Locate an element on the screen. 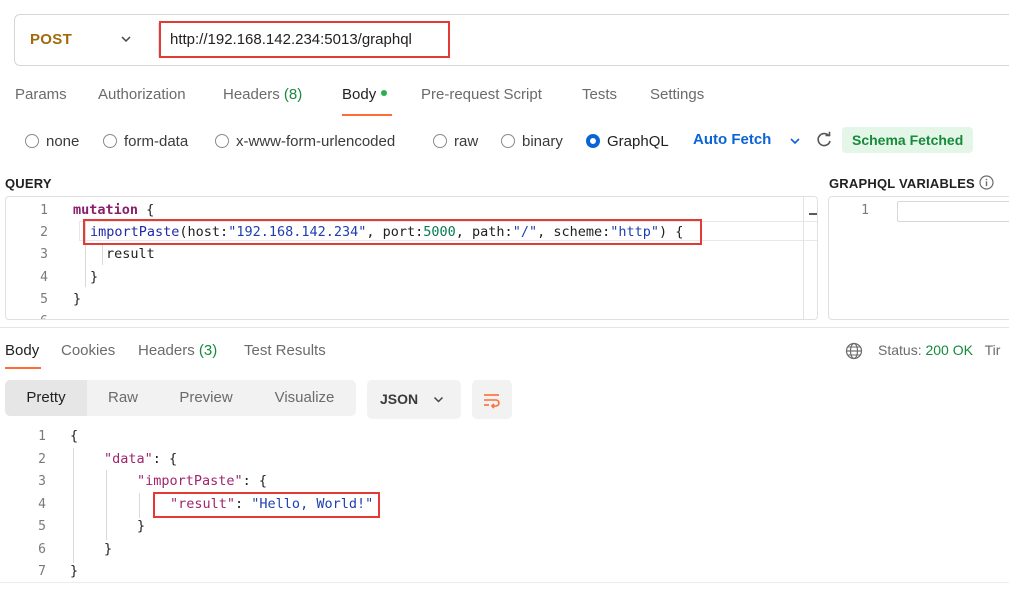  mutation-keyword: mutation is located at coordinates (106, 210).